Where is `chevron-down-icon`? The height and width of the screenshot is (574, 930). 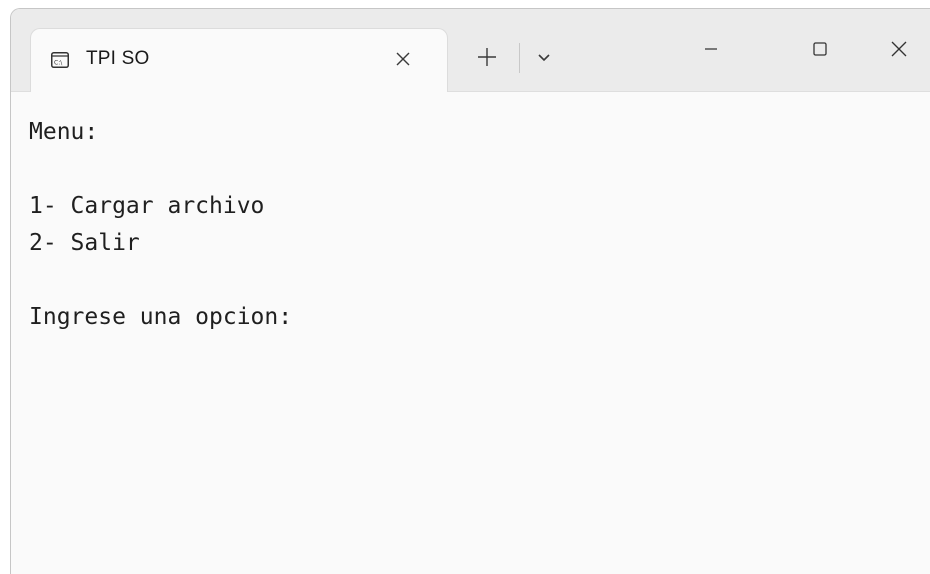
chevron-down-icon is located at coordinates (544, 58).